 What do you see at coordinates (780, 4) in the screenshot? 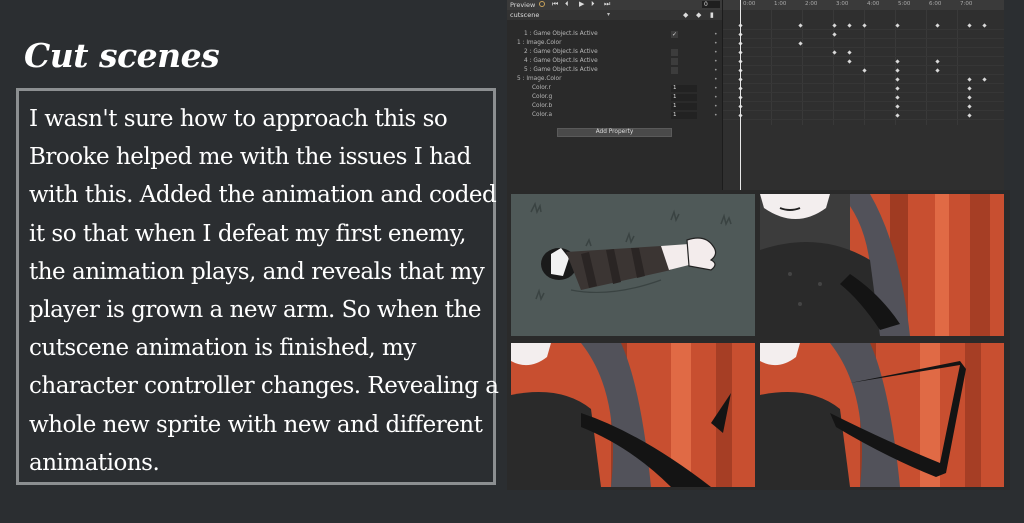
I see `timeline-tick: 1:00` at bounding box center [780, 4].